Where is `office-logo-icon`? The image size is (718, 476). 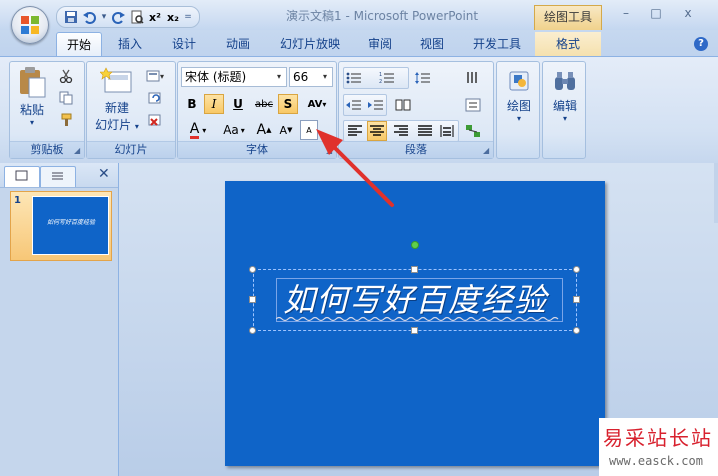 office-logo-icon is located at coordinates (30, 25).